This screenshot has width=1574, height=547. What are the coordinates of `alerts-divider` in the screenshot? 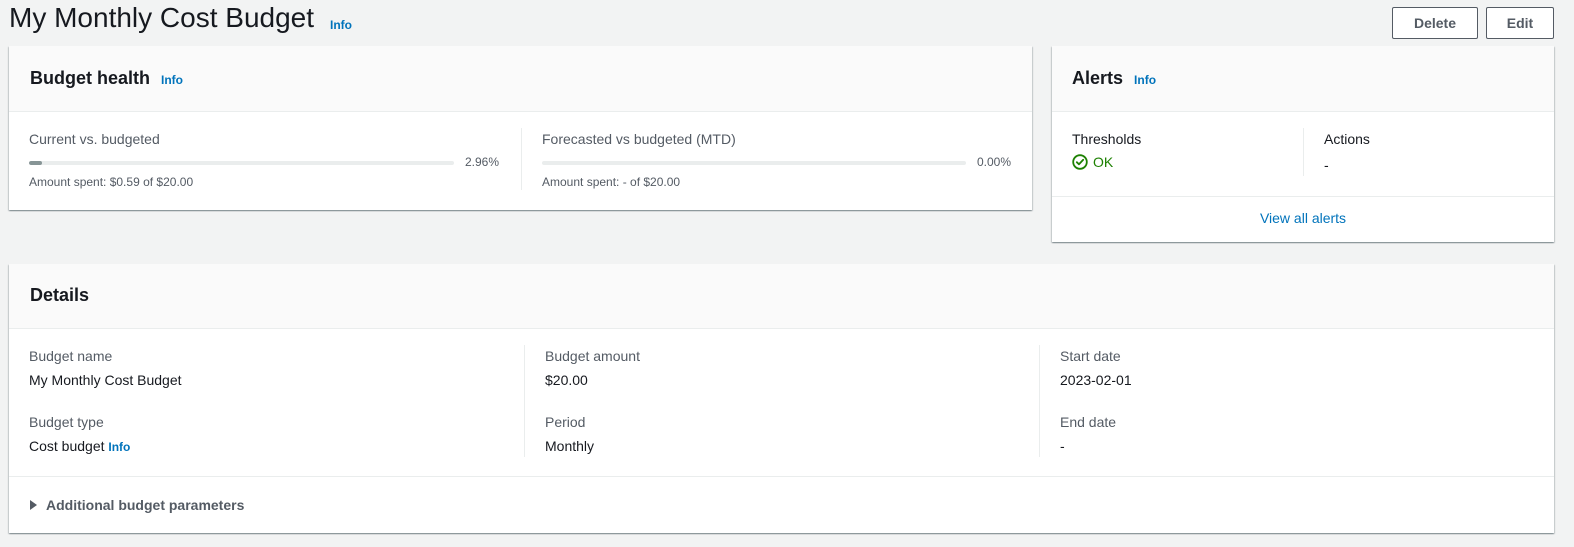 It's located at (1303, 152).